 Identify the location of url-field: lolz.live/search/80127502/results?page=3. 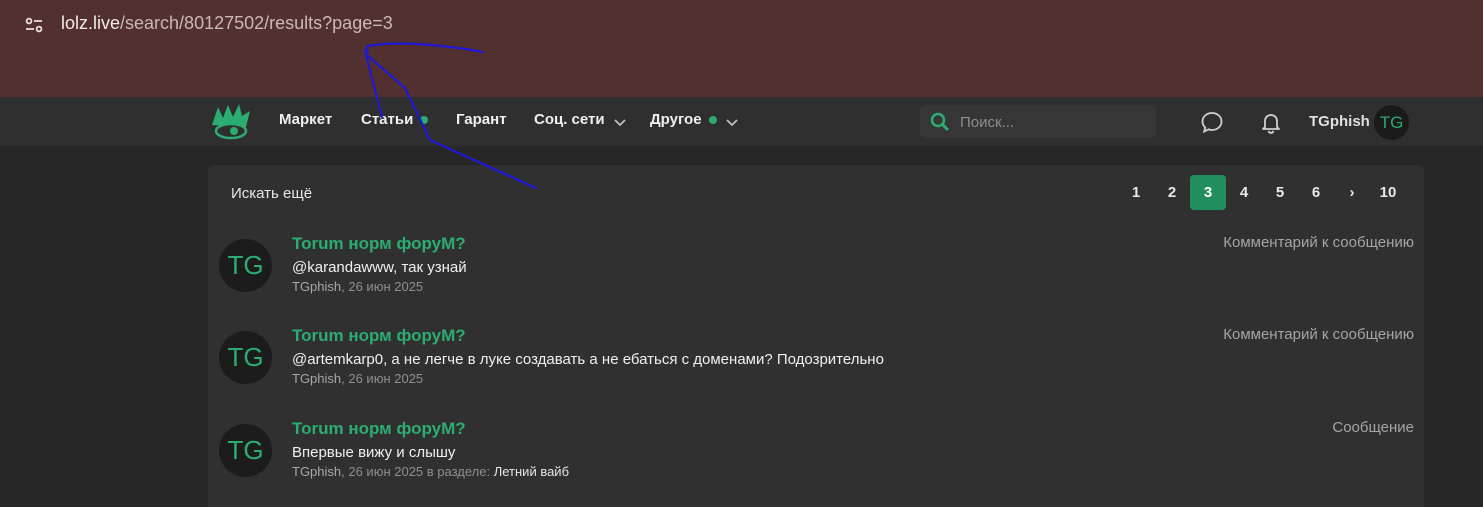
(227, 23).